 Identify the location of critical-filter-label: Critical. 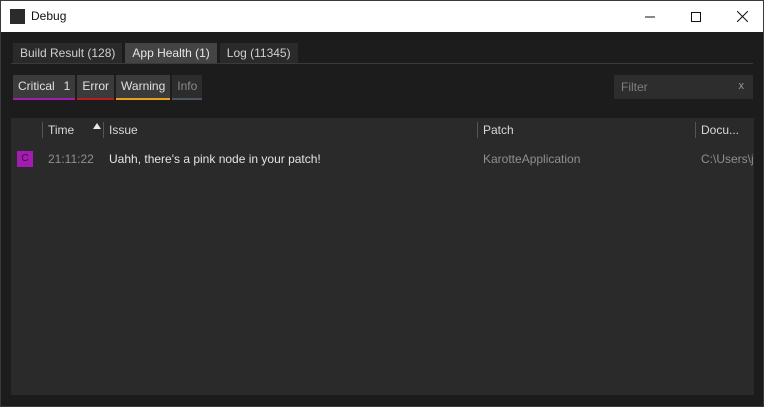
(36, 86).